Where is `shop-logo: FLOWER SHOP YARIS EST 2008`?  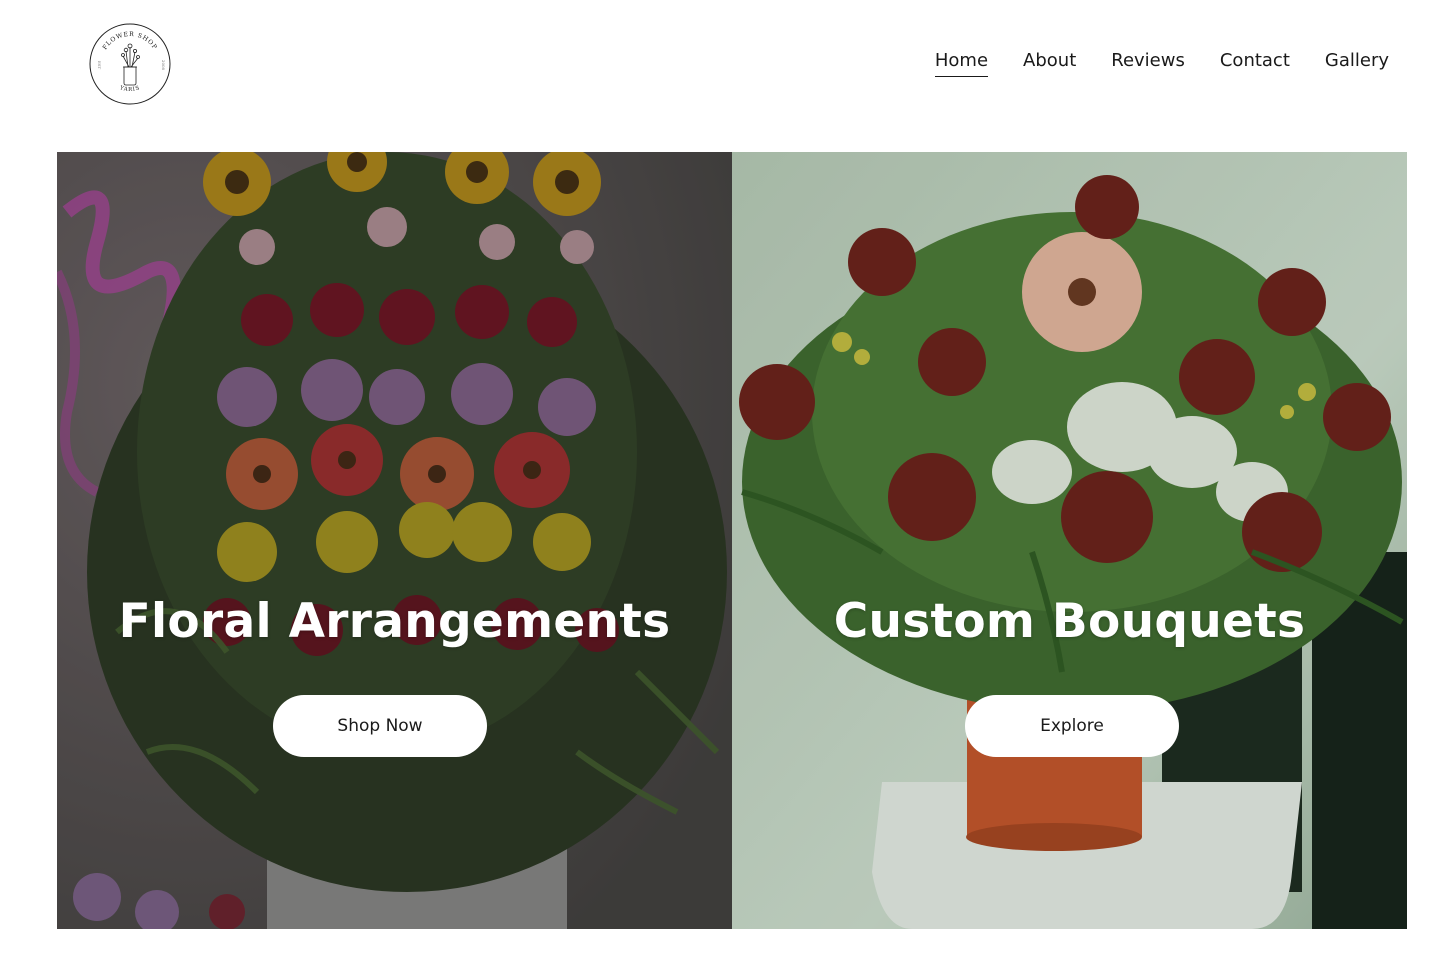 shop-logo: FLOWER SHOP YARIS EST 2008 is located at coordinates (130, 64).